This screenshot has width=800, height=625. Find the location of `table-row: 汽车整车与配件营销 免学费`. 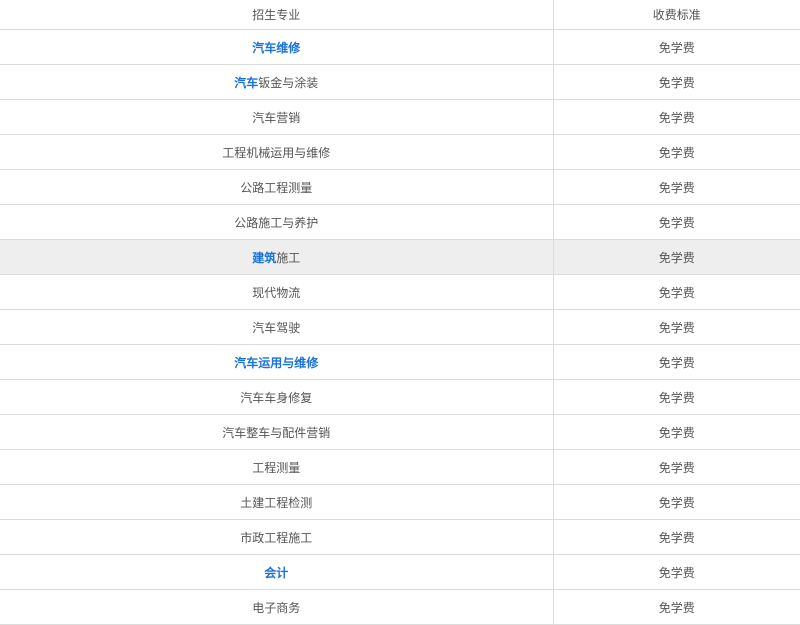

table-row: 汽车整车与配件营销 免学费 is located at coordinates (400, 432).